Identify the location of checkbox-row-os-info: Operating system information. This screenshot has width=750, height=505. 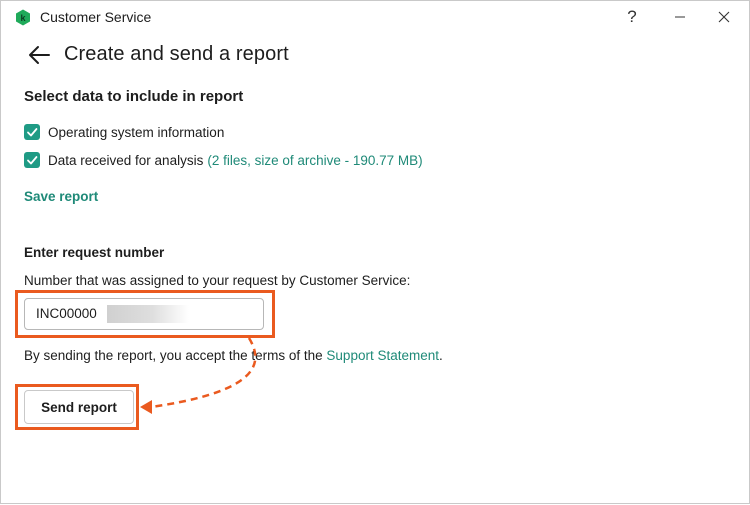
(124, 132).